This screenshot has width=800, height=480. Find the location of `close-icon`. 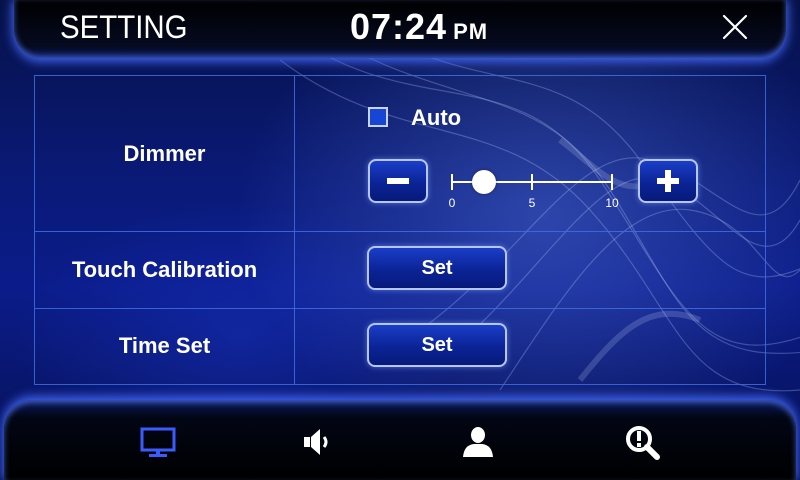

close-icon is located at coordinates (735, 27).